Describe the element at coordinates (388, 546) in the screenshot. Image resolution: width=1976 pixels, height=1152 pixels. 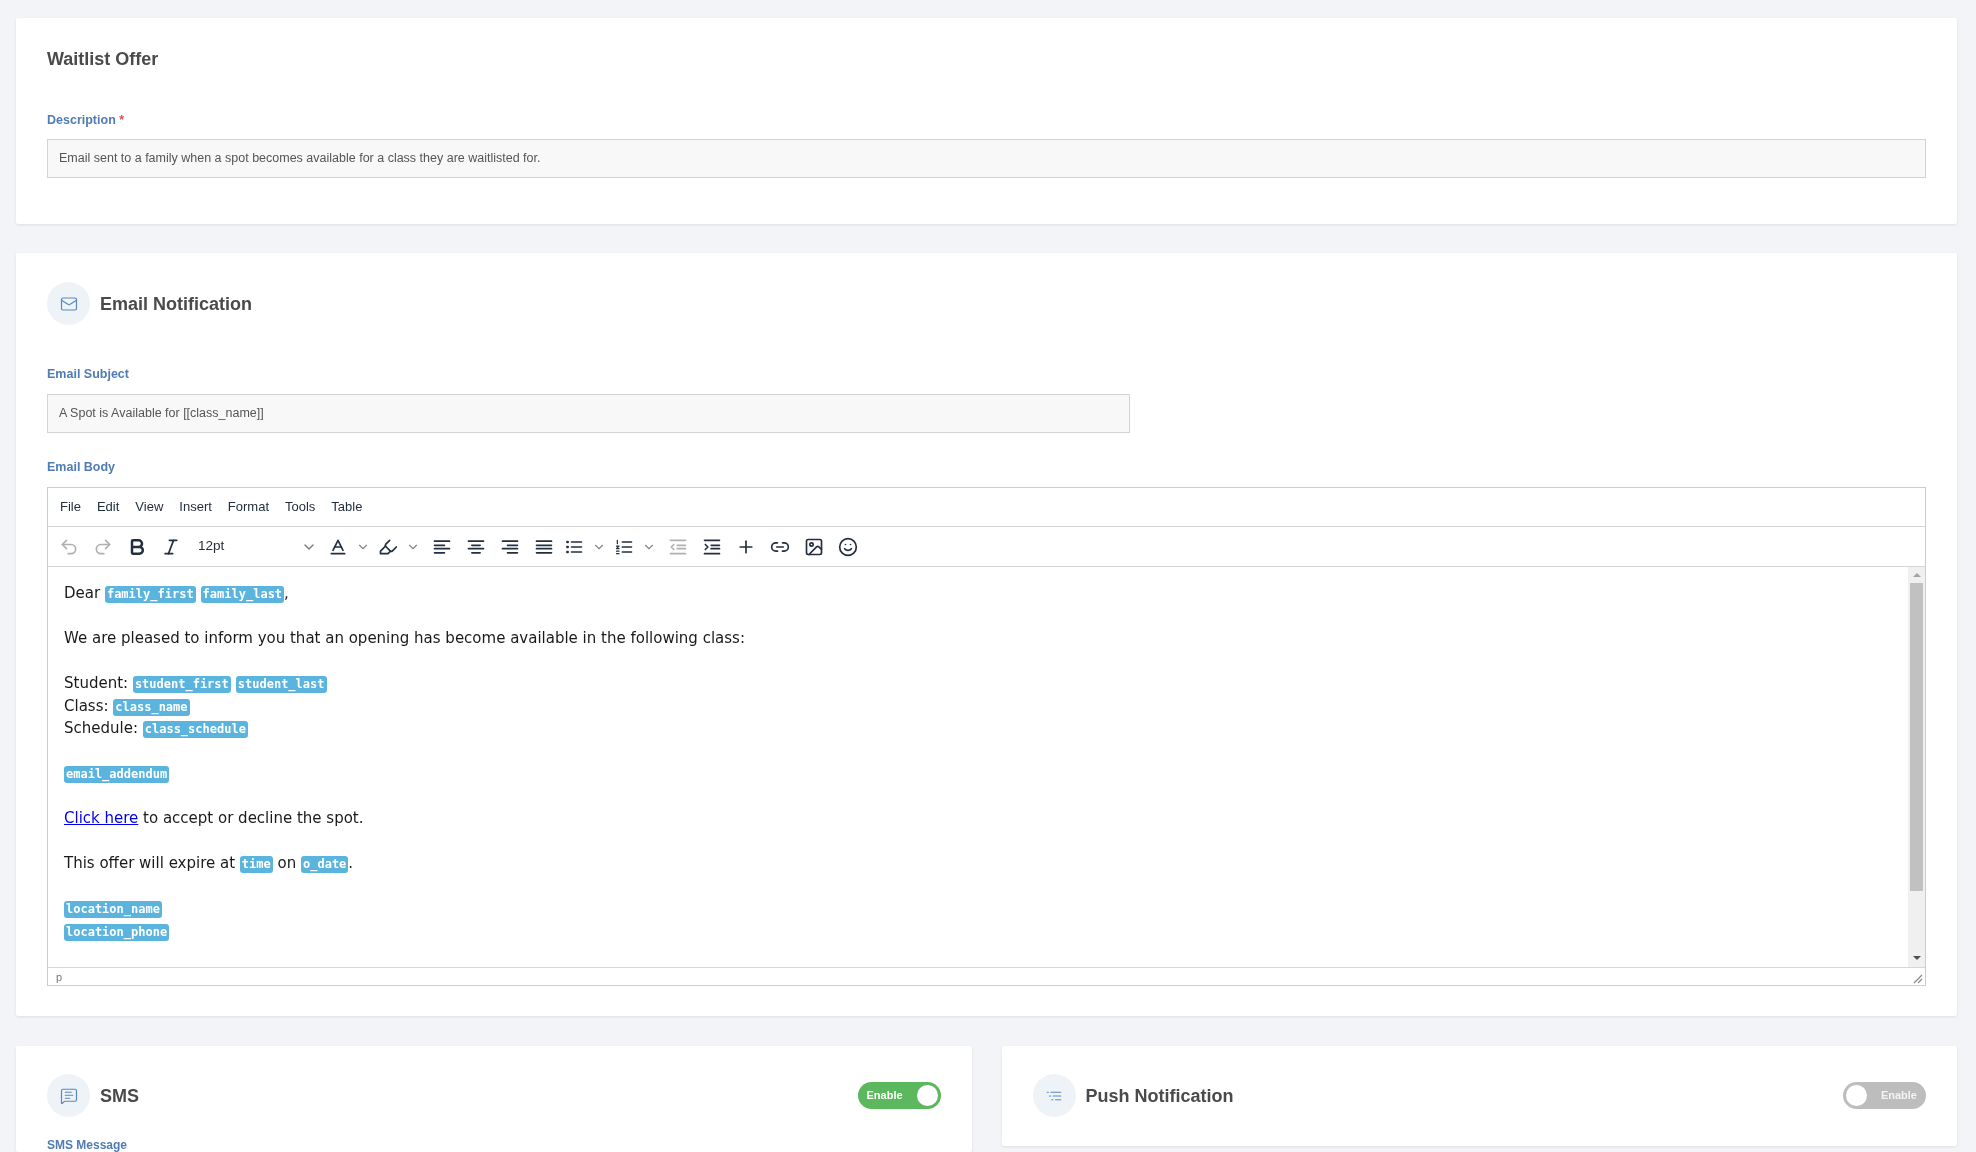
I see `highlighter-icon` at that location.